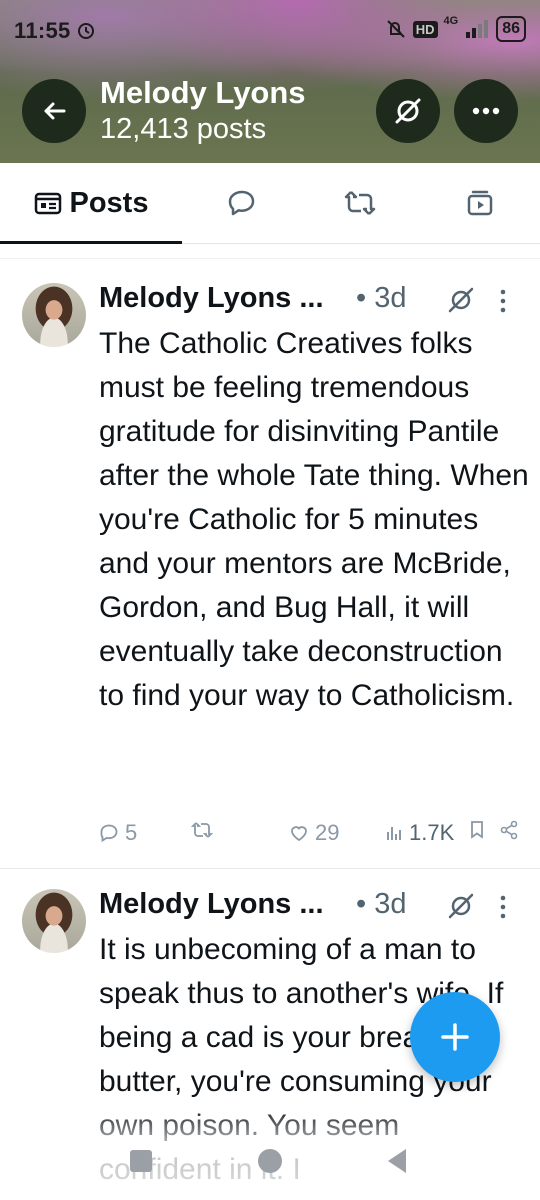 This screenshot has width=540, height=1200. I want to click on hd-badge: HD, so click(425, 29).